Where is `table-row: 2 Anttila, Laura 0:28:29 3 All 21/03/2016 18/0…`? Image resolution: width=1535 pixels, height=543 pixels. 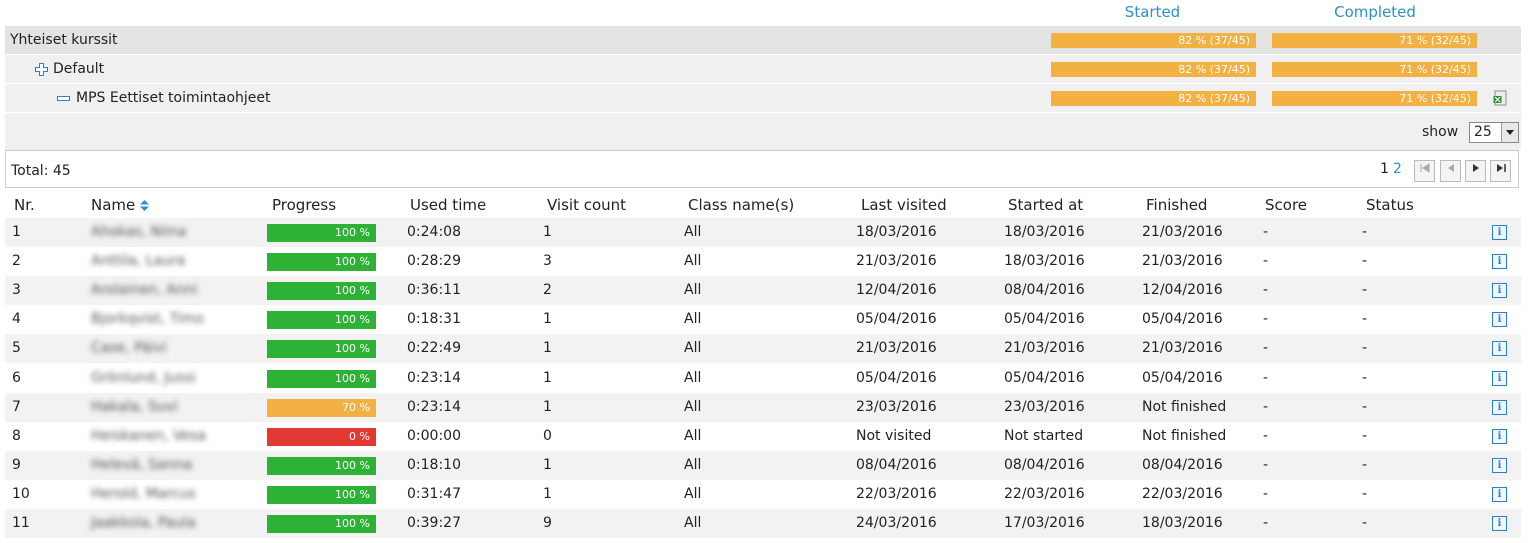 table-row: 2 Anttila, Laura 0:28:29 3 All 21/03/2016 18/0… is located at coordinates (763, 262).